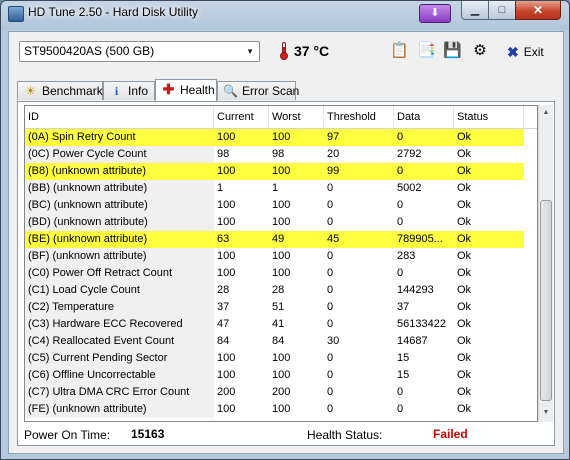 This screenshot has width=570, height=460. I want to click on attribute-name: (C0) Power Off Retract Count, so click(119, 273).